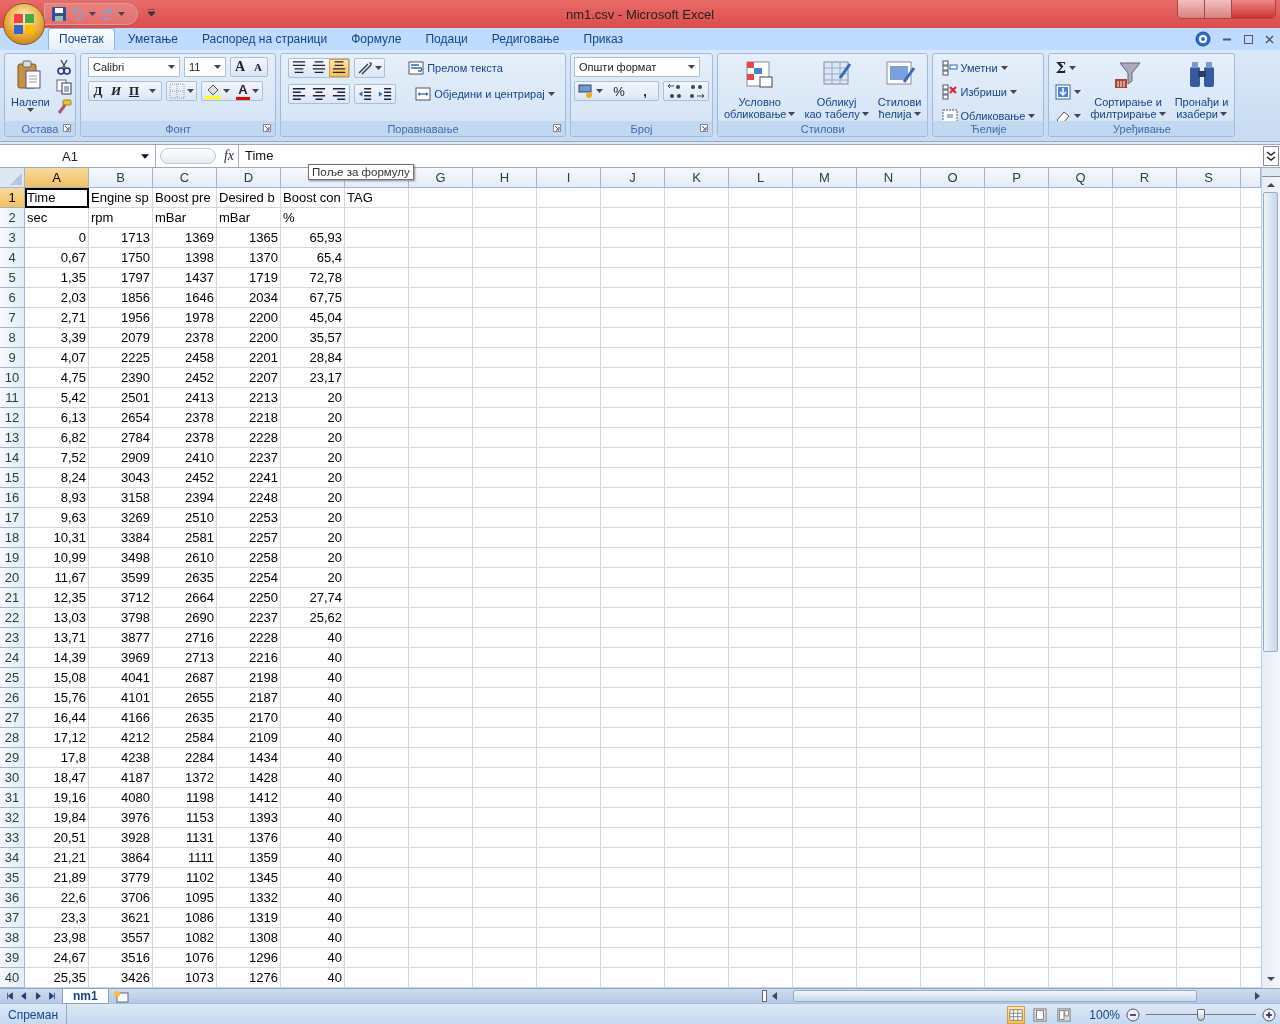 The image size is (1280, 1024). What do you see at coordinates (40, 128) in the screenshot?
I see `group-title: Остава` at bounding box center [40, 128].